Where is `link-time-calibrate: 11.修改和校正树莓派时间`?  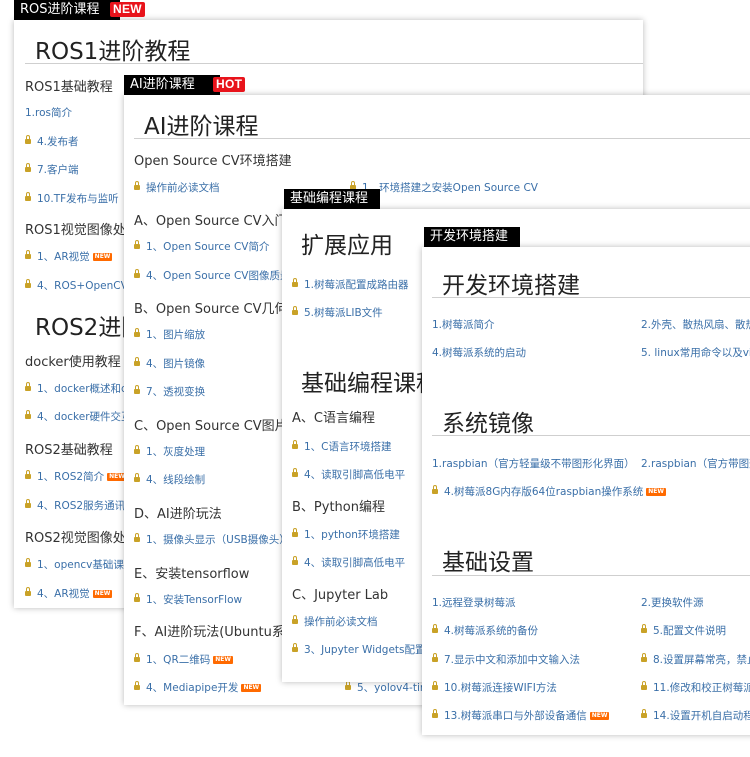 link-time-calibrate: 11.修改和校正树莓派时间 is located at coordinates (695, 687).